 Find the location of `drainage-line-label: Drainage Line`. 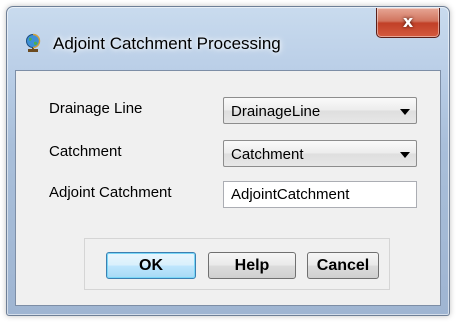

drainage-line-label: Drainage Line is located at coordinates (96, 108).